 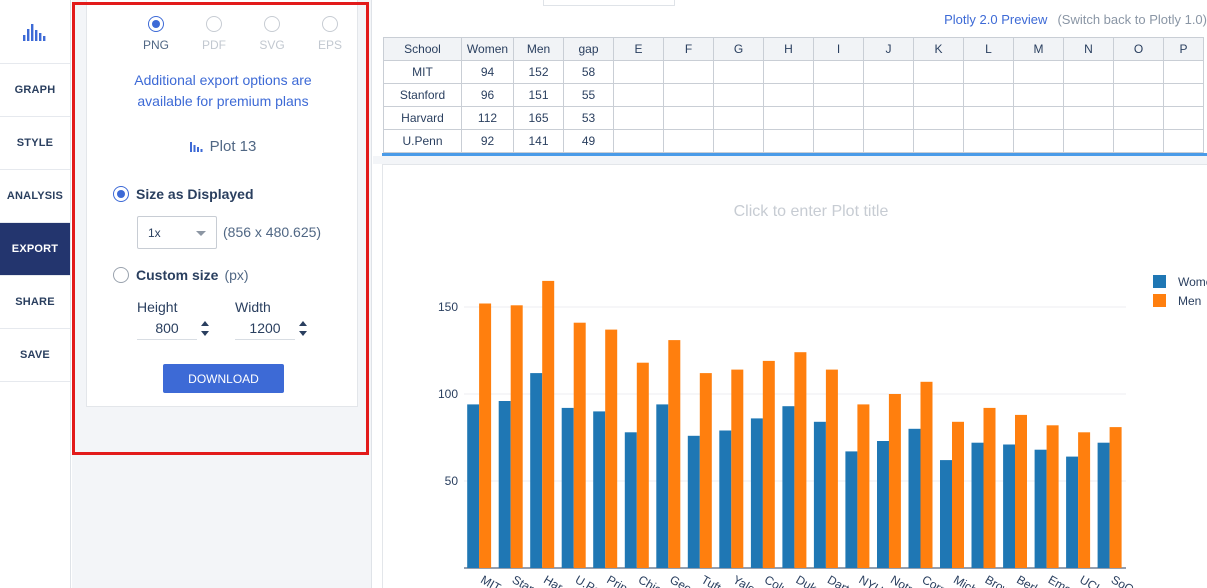 I want to click on legend-swatch, so click(x=1159, y=281).